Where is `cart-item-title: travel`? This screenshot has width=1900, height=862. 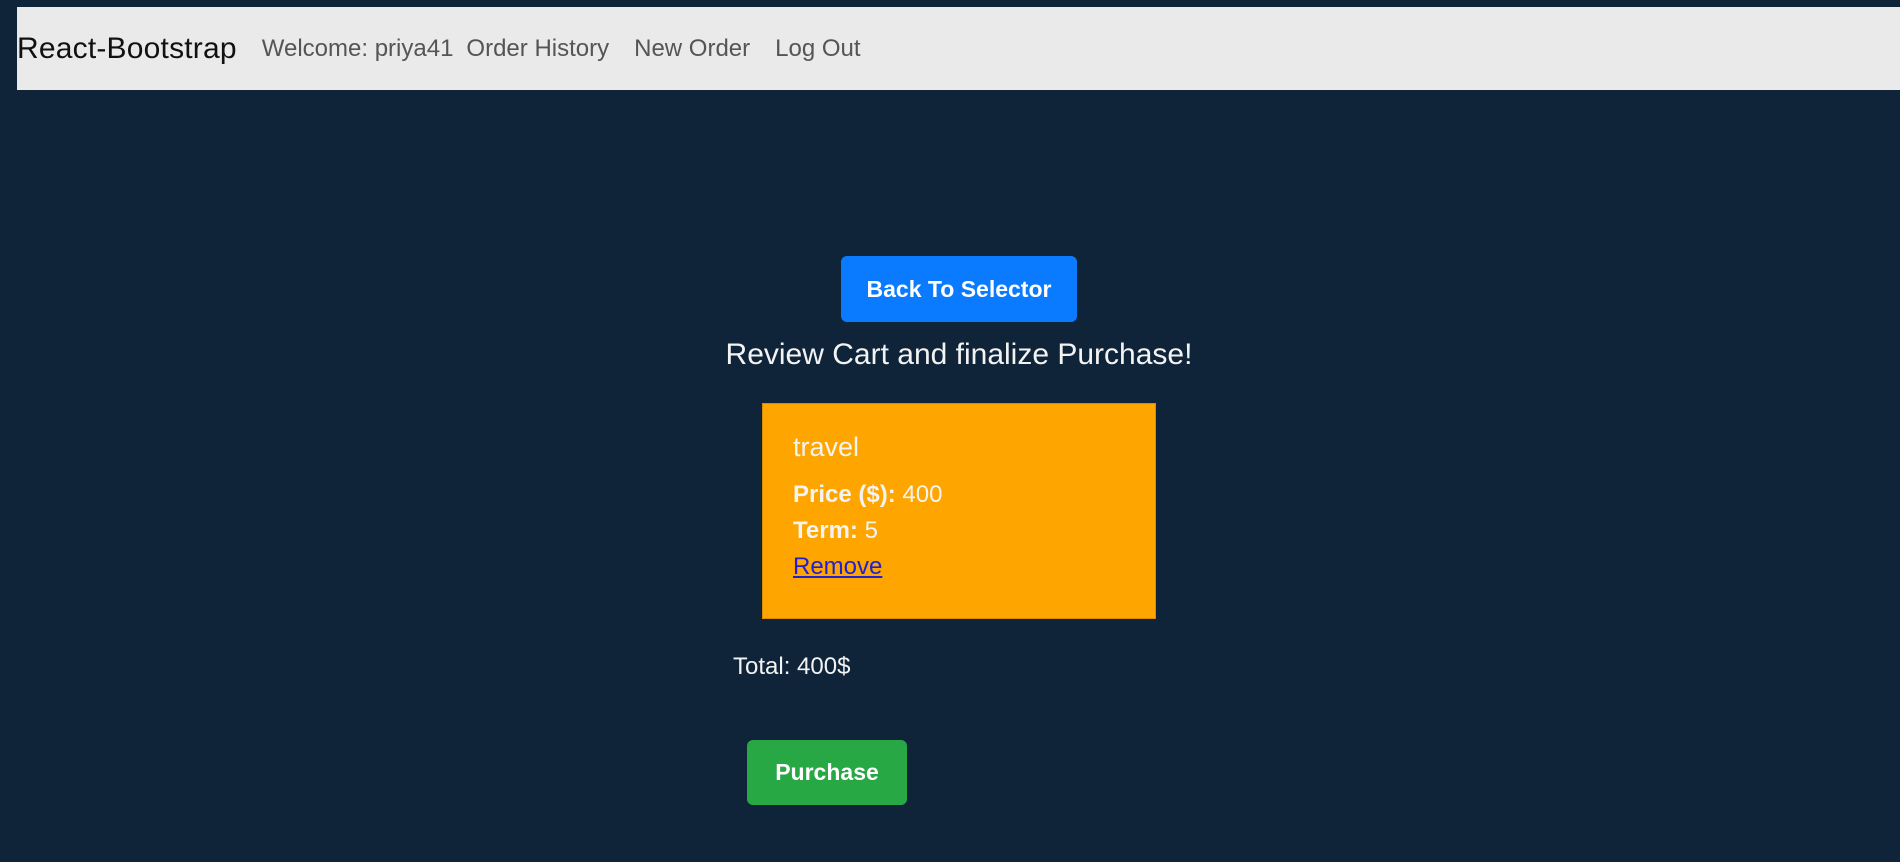
cart-item-title: travel is located at coordinates (826, 447).